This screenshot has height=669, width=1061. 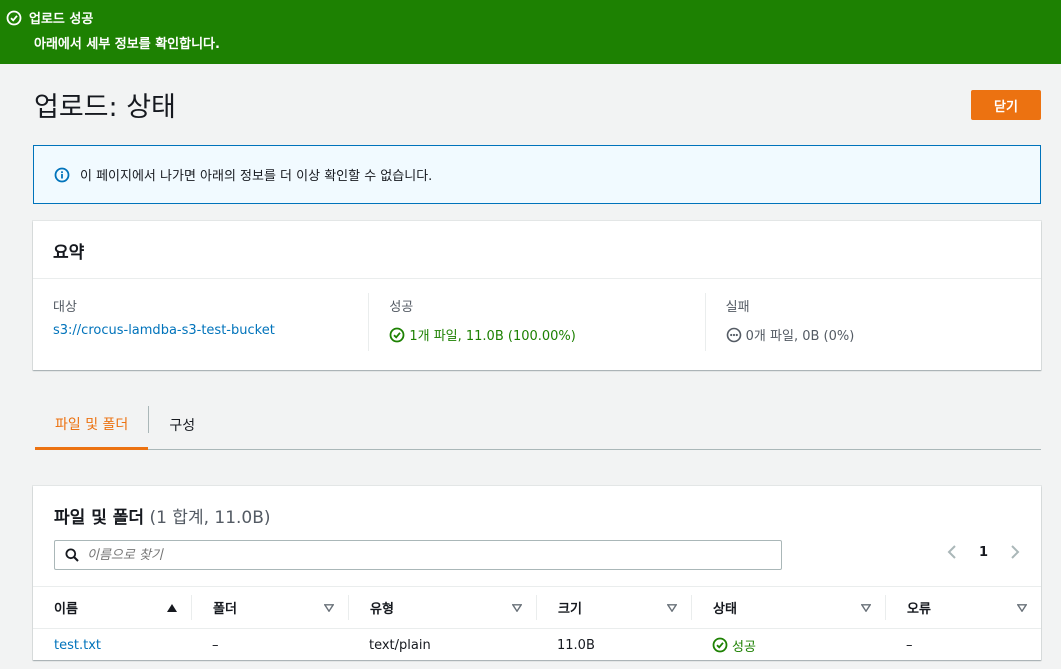 I want to click on page-title: 업로드: 상태, so click(x=105, y=107).